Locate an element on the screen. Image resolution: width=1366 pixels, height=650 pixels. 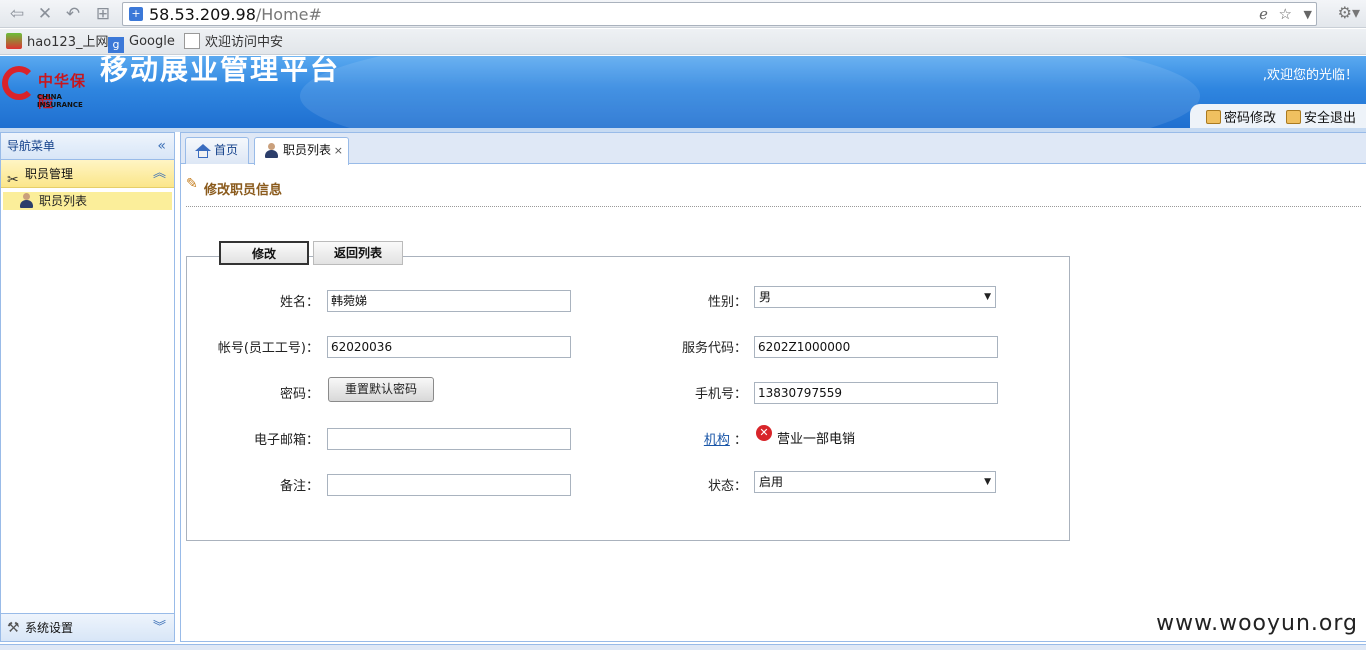
logo-mark-icon is located at coordinates (19, 83).